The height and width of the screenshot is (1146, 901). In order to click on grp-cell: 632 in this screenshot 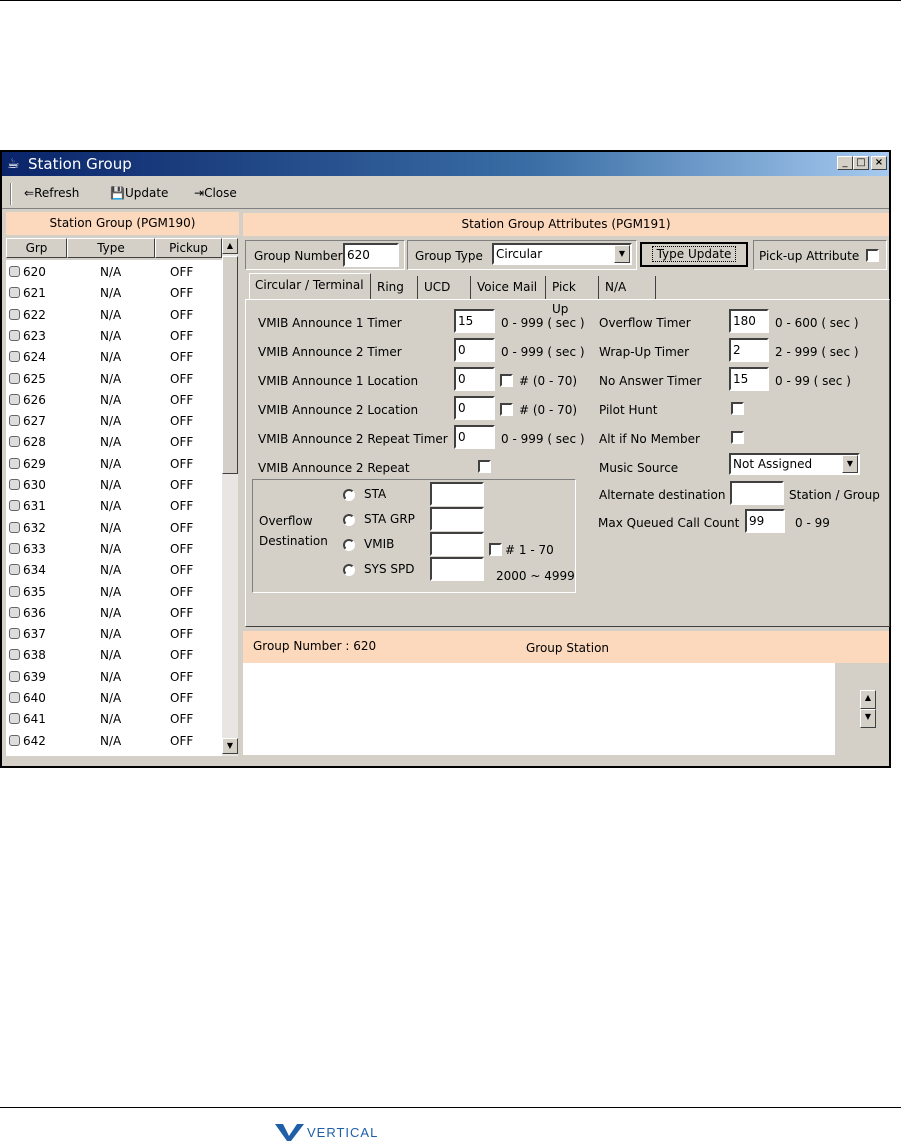, I will do `click(34, 527)`.